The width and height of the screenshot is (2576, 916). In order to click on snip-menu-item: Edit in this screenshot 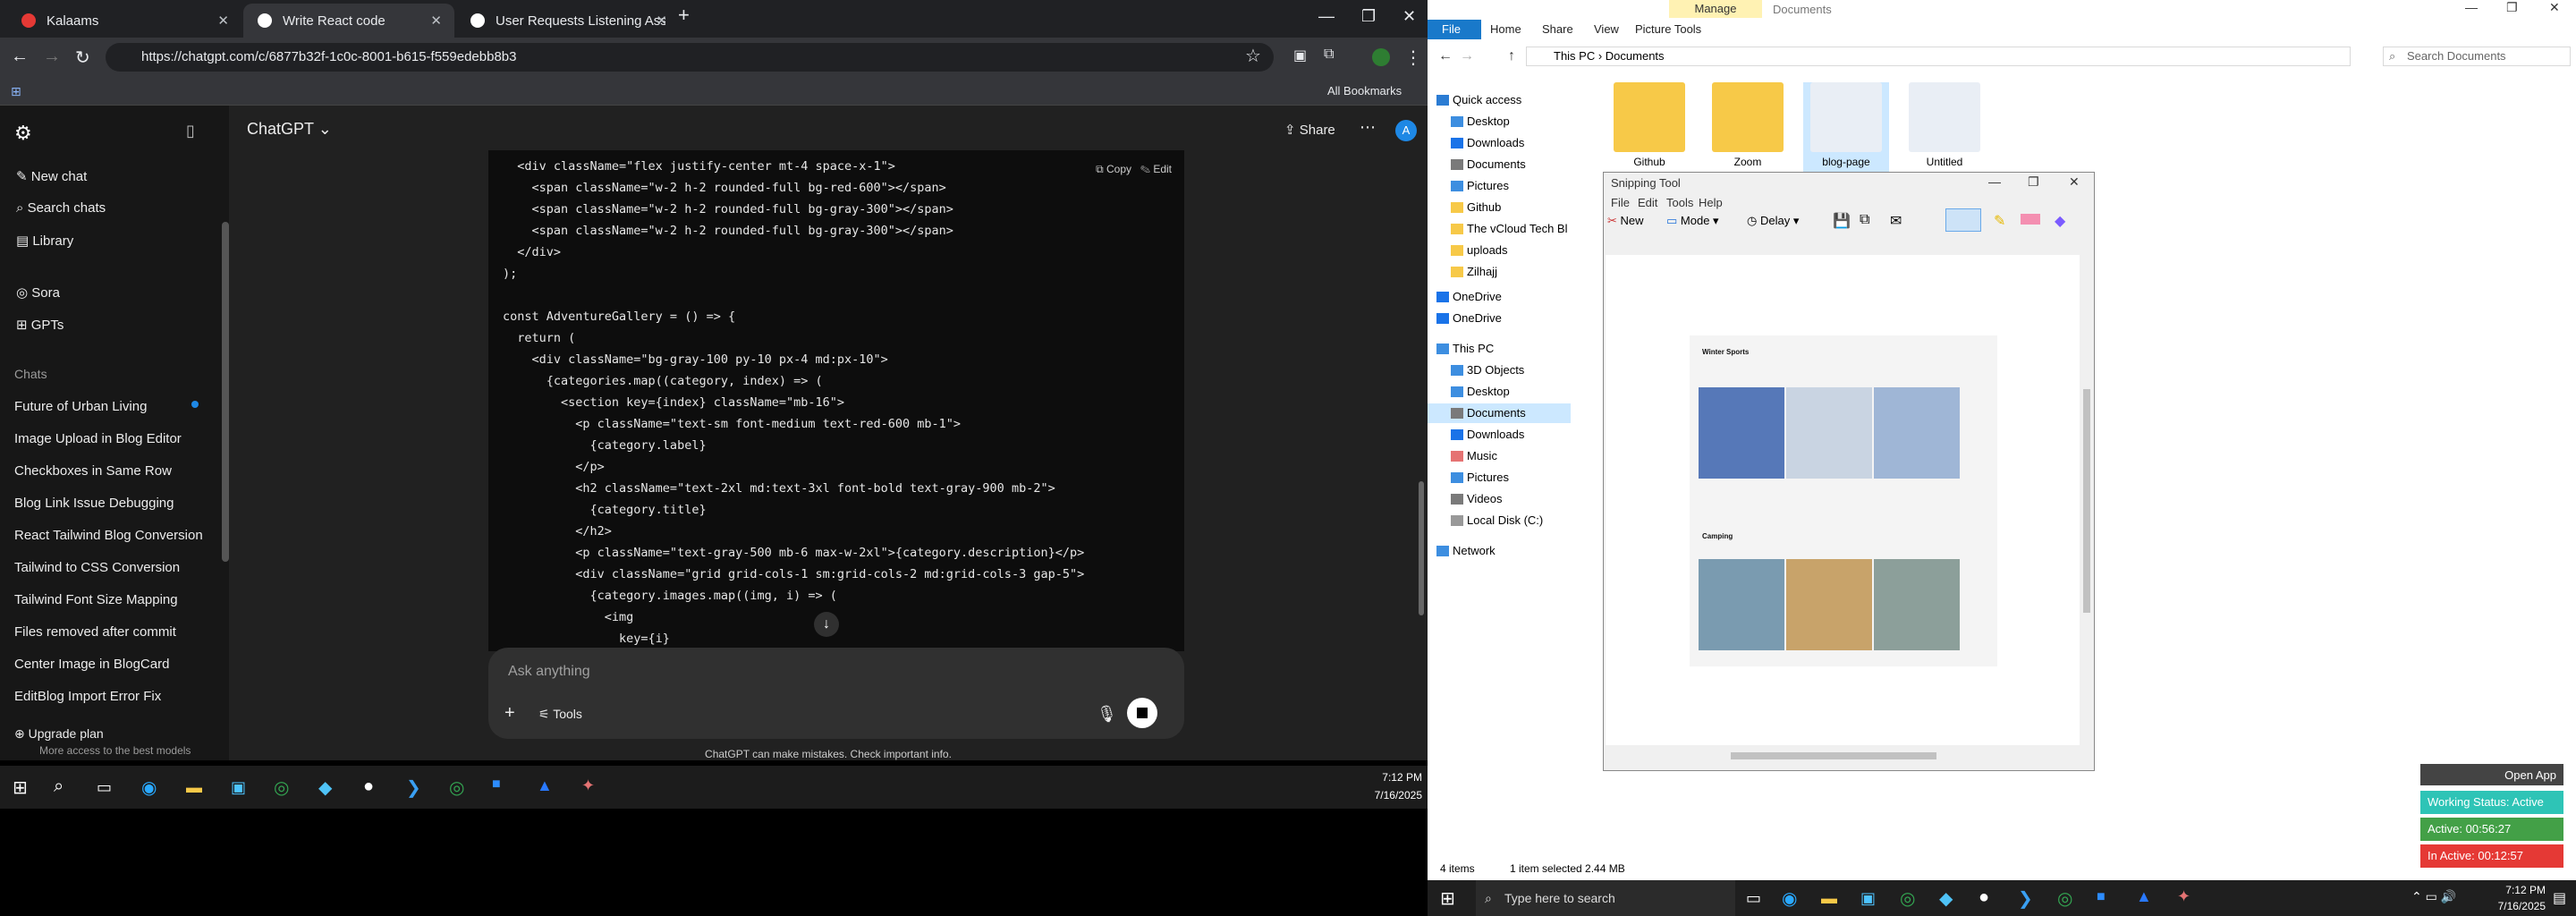, I will do `click(1647, 202)`.